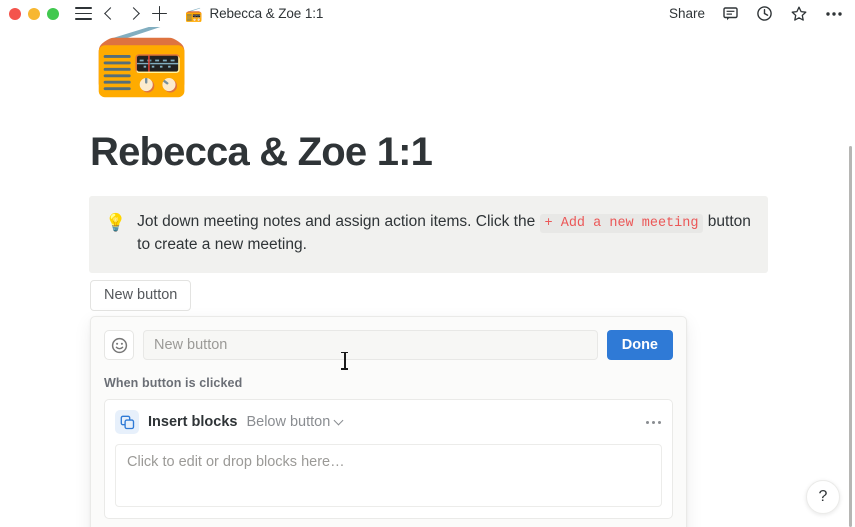  I want to click on back-button, so click(110, 13).